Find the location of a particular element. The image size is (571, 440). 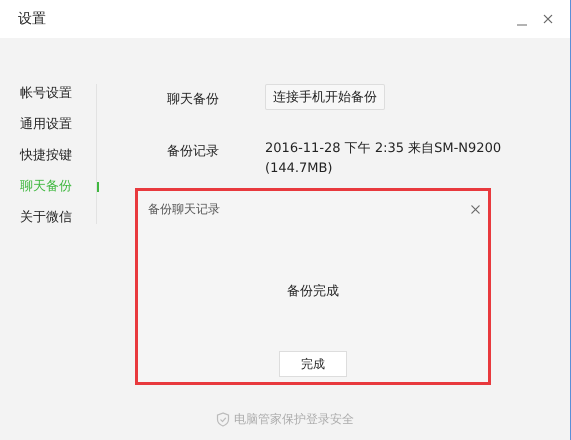

dialog-message: 备份完成 is located at coordinates (313, 291).